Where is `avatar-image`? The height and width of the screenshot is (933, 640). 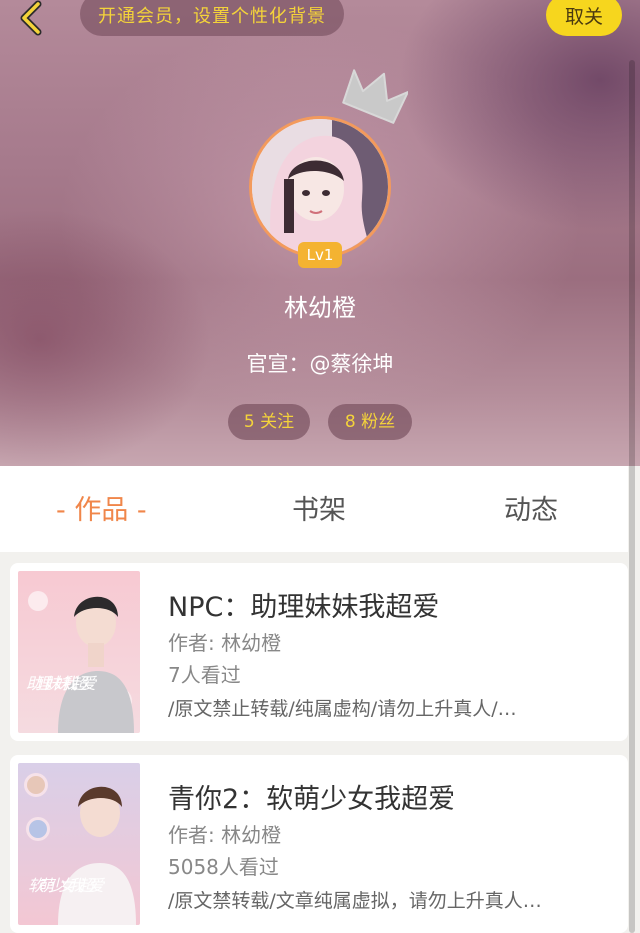
avatar-image is located at coordinates (320, 187).